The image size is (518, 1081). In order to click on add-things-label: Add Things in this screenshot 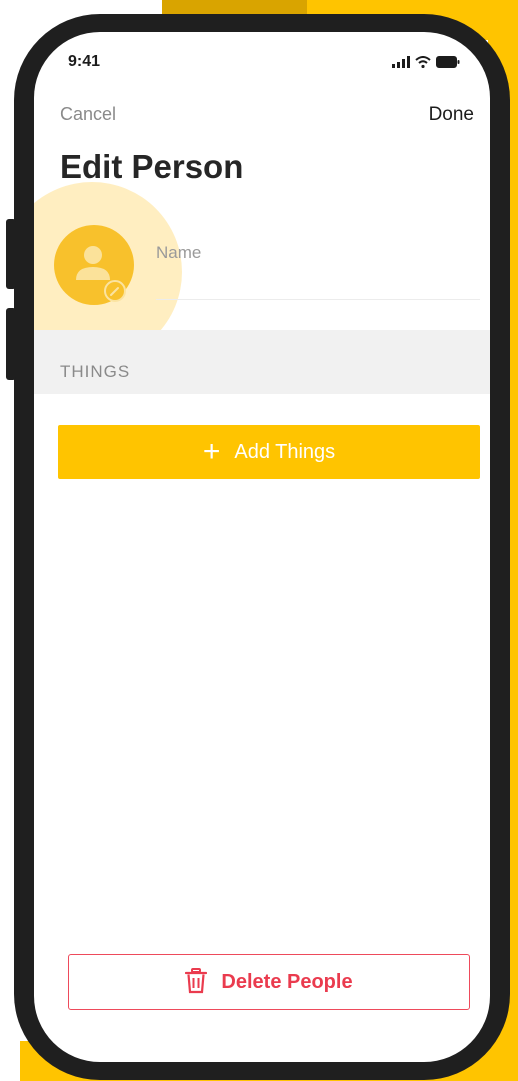, I will do `click(285, 451)`.